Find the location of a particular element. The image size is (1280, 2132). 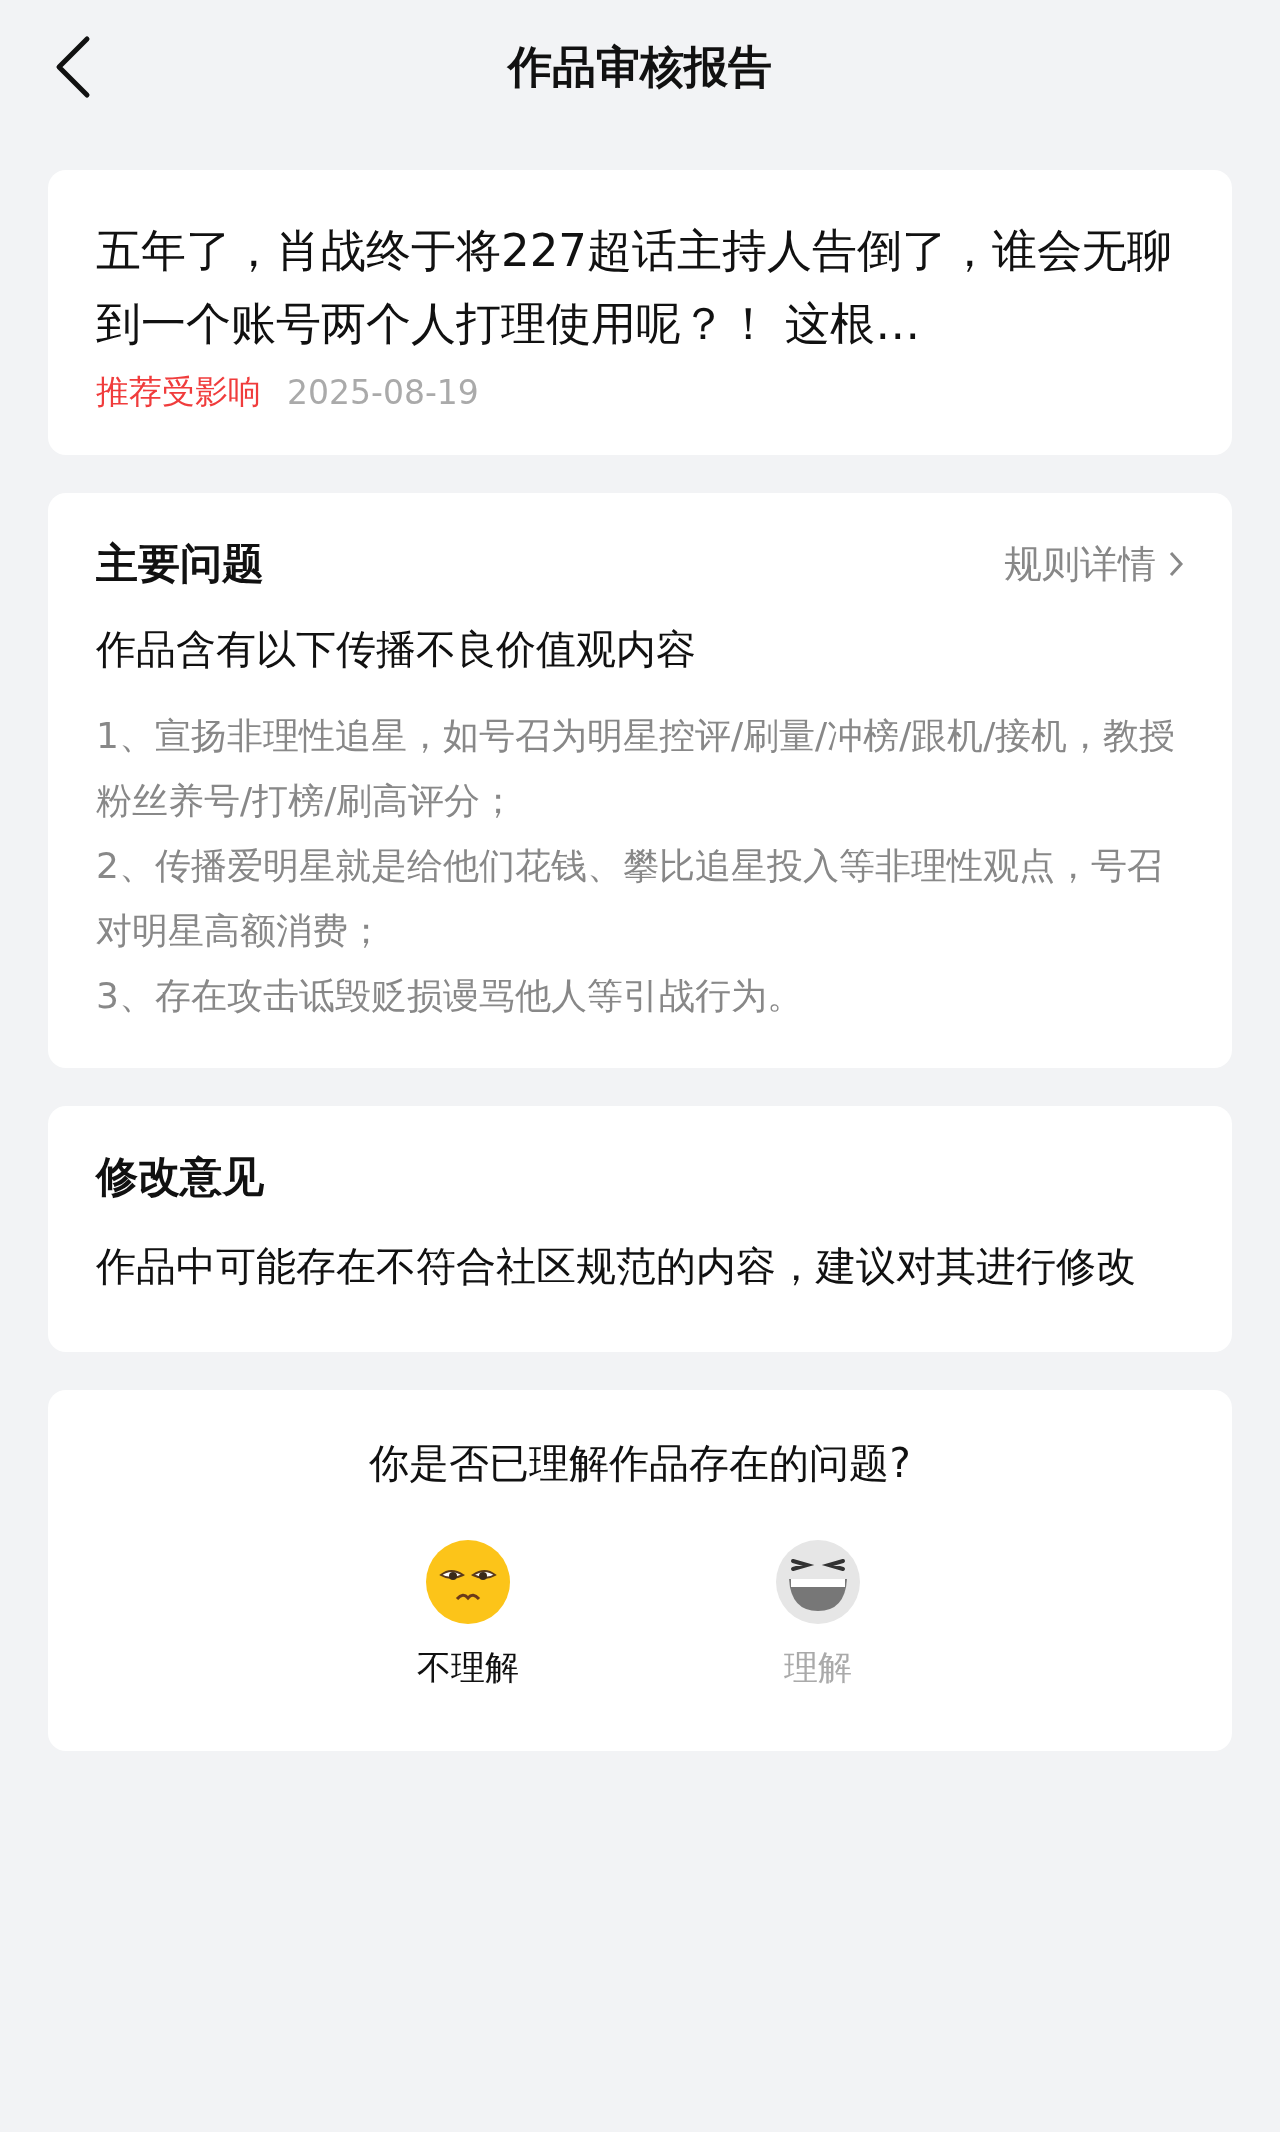

chevron-right-icon is located at coordinates (1176, 564).